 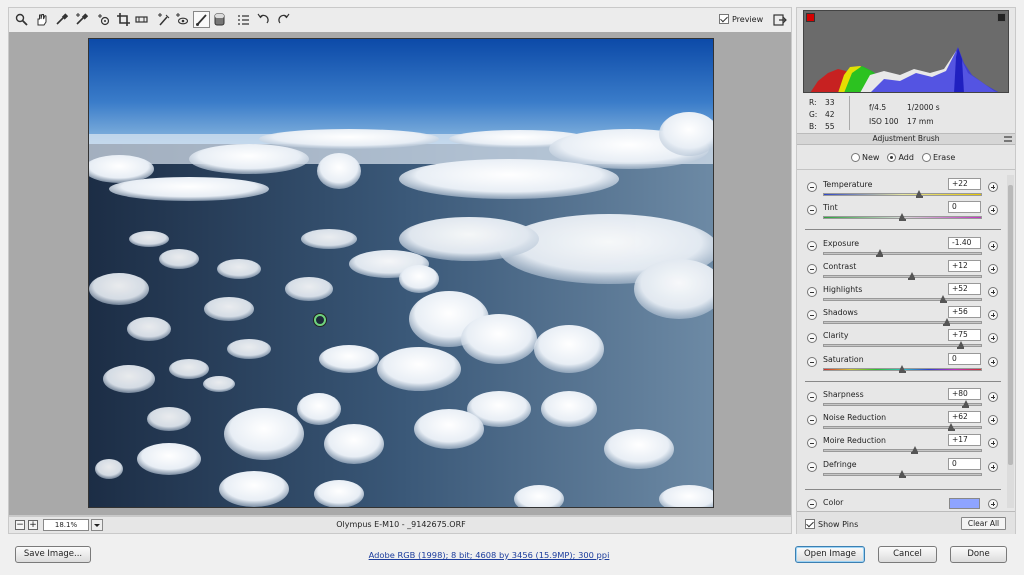 What do you see at coordinates (283, 19) in the screenshot?
I see `rotate-cw-icon` at bounding box center [283, 19].